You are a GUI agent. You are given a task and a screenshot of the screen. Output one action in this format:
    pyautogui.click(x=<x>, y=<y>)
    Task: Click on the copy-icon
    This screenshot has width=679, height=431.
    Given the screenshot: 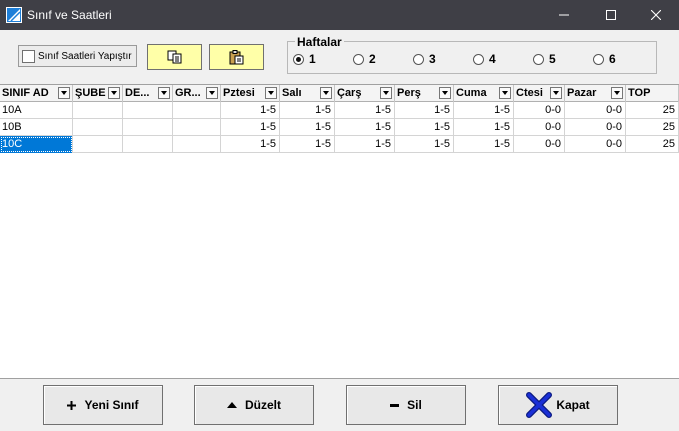 What is the action you would take?
    pyautogui.click(x=174, y=57)
    